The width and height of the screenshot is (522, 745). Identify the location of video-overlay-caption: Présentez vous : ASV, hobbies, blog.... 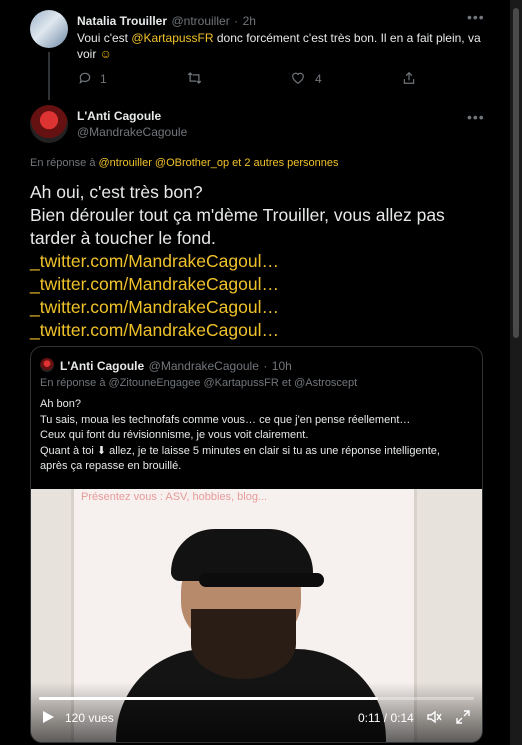
(174, 497).